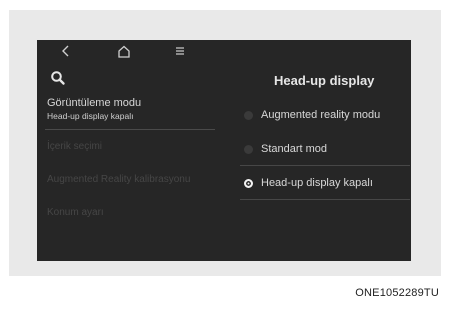  I want to click on search-icon, so click(59, 79).